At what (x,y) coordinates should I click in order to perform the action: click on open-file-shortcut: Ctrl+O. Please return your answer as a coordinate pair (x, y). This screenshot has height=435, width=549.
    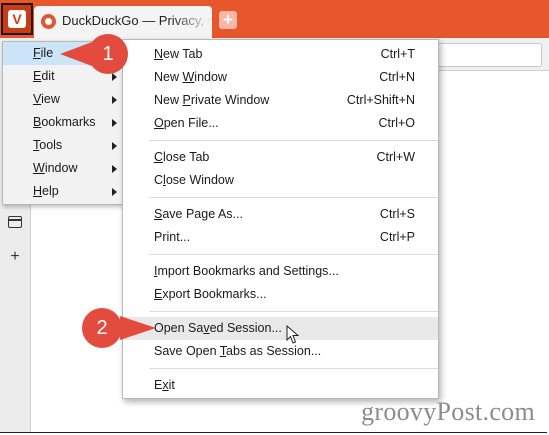
    Looking at the image, I should click on (396, 123).